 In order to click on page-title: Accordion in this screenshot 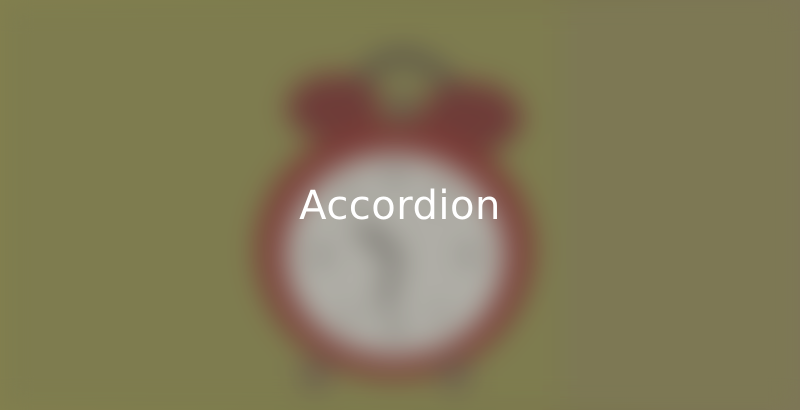, I will do `click(400, 206)`.